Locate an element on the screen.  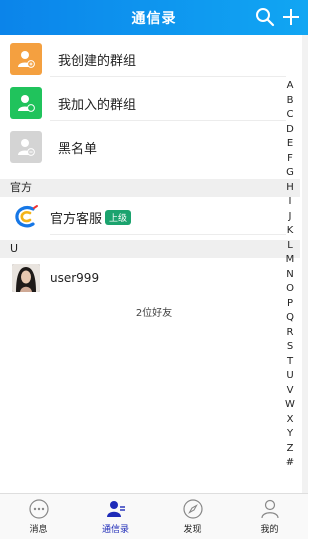
contact-row-user999: user999 is located at coordinates (143, 278).